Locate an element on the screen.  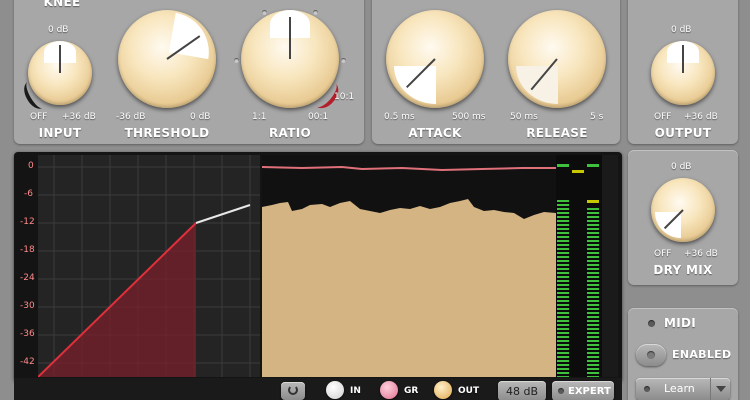
attack-min-label: 0.5 ms is located at coordinates (399, 117).